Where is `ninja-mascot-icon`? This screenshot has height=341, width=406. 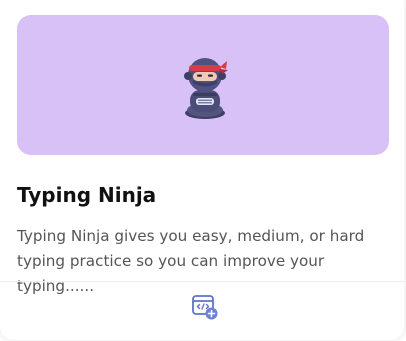
ninja-mascot-icon is located at coordinates (206, 88).